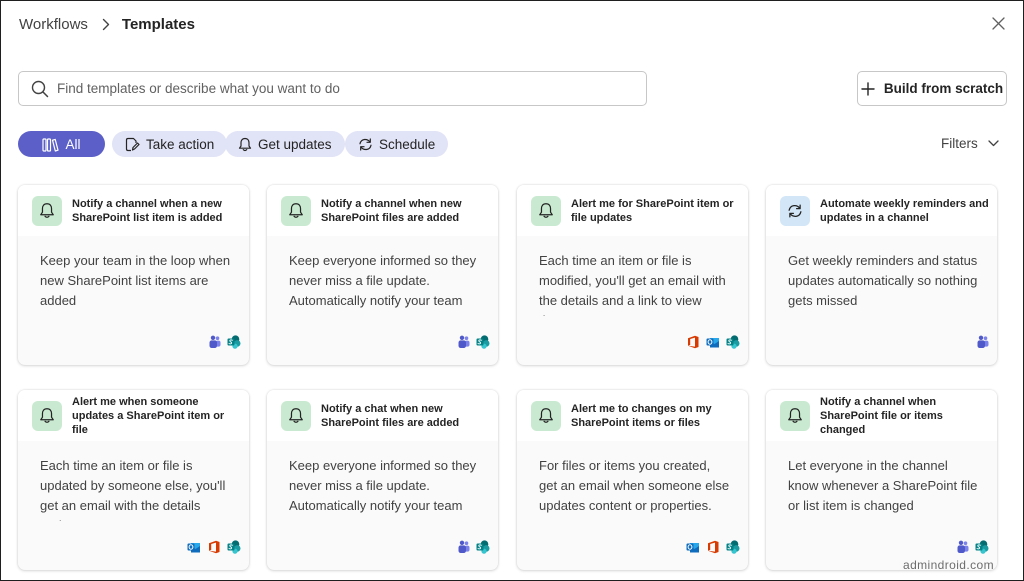 This screenshot has height=581, width=1024. Describe the element at coordinates (295, 144) in the screenshot. I see `filter-pill-label: Get updates` at that location.